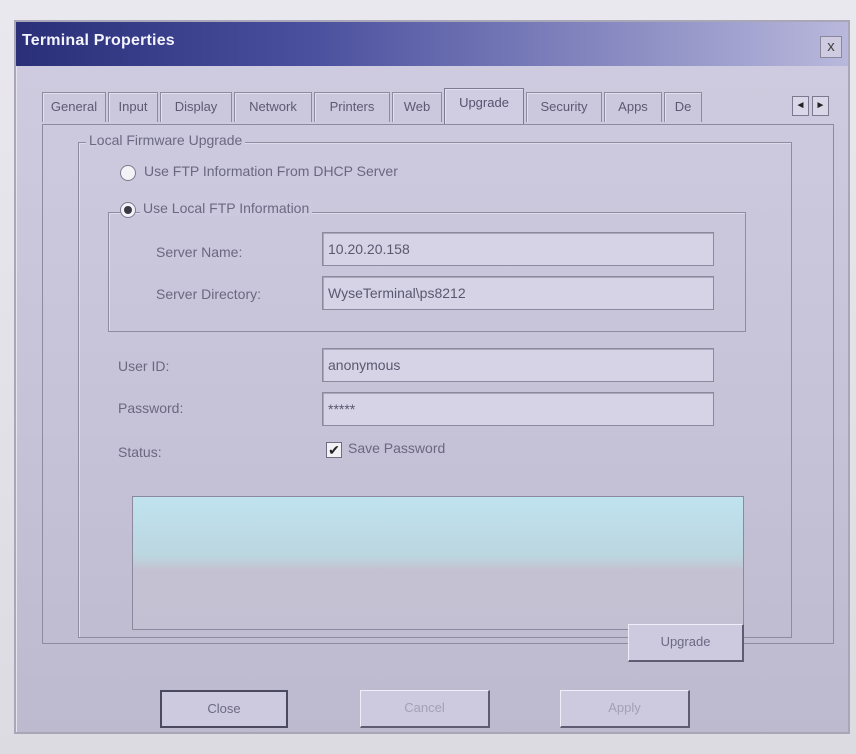 This screenshot has height=754, width=856. Describe the element at coordinates (425, 709) in the screenshot. I see `cancel-button: Cancel` at that location.